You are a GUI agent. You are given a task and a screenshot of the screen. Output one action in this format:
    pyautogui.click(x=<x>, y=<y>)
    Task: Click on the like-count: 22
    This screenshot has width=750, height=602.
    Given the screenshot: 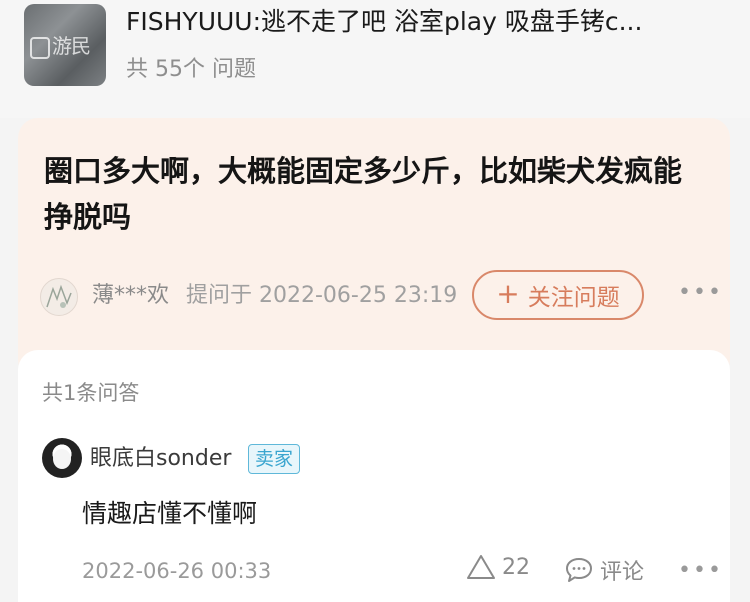 What is the action you would take?
    pyautogui.click(x=516, y=567)
    